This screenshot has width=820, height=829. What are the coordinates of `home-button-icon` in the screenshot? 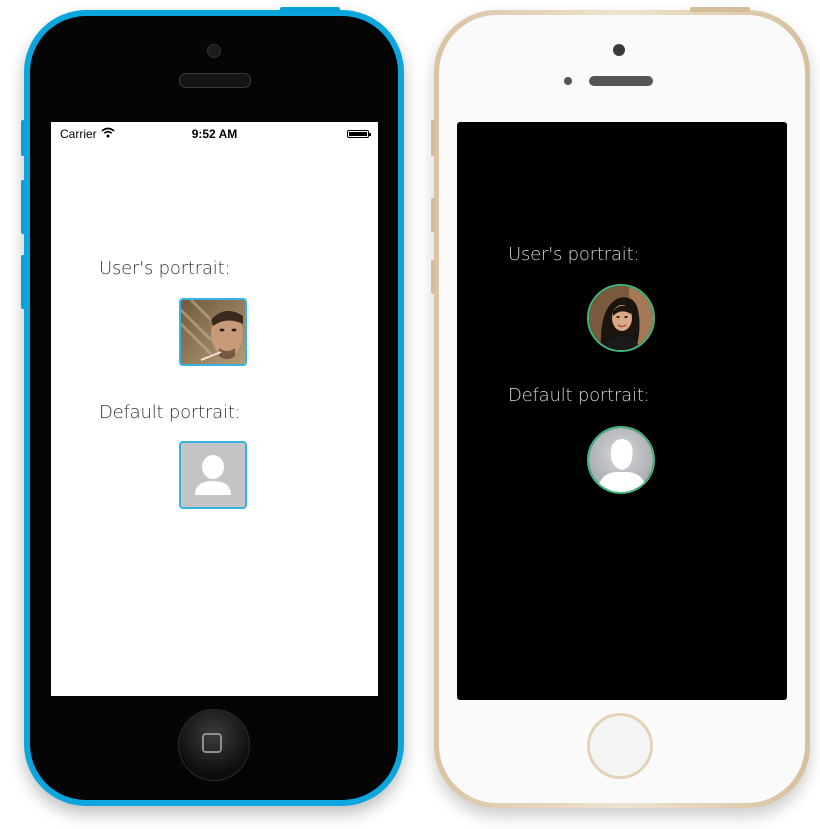 It's located at (212, 743).